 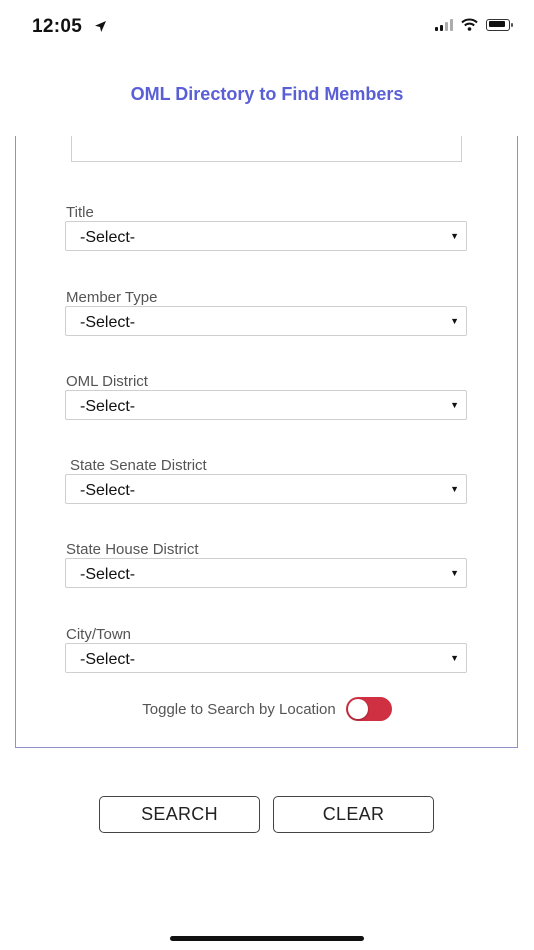 What do you see at coordinates (108, 490) in the screenshot?
I see `state-senate-district-select-value: -Select-` at bounding box center [108, 490].